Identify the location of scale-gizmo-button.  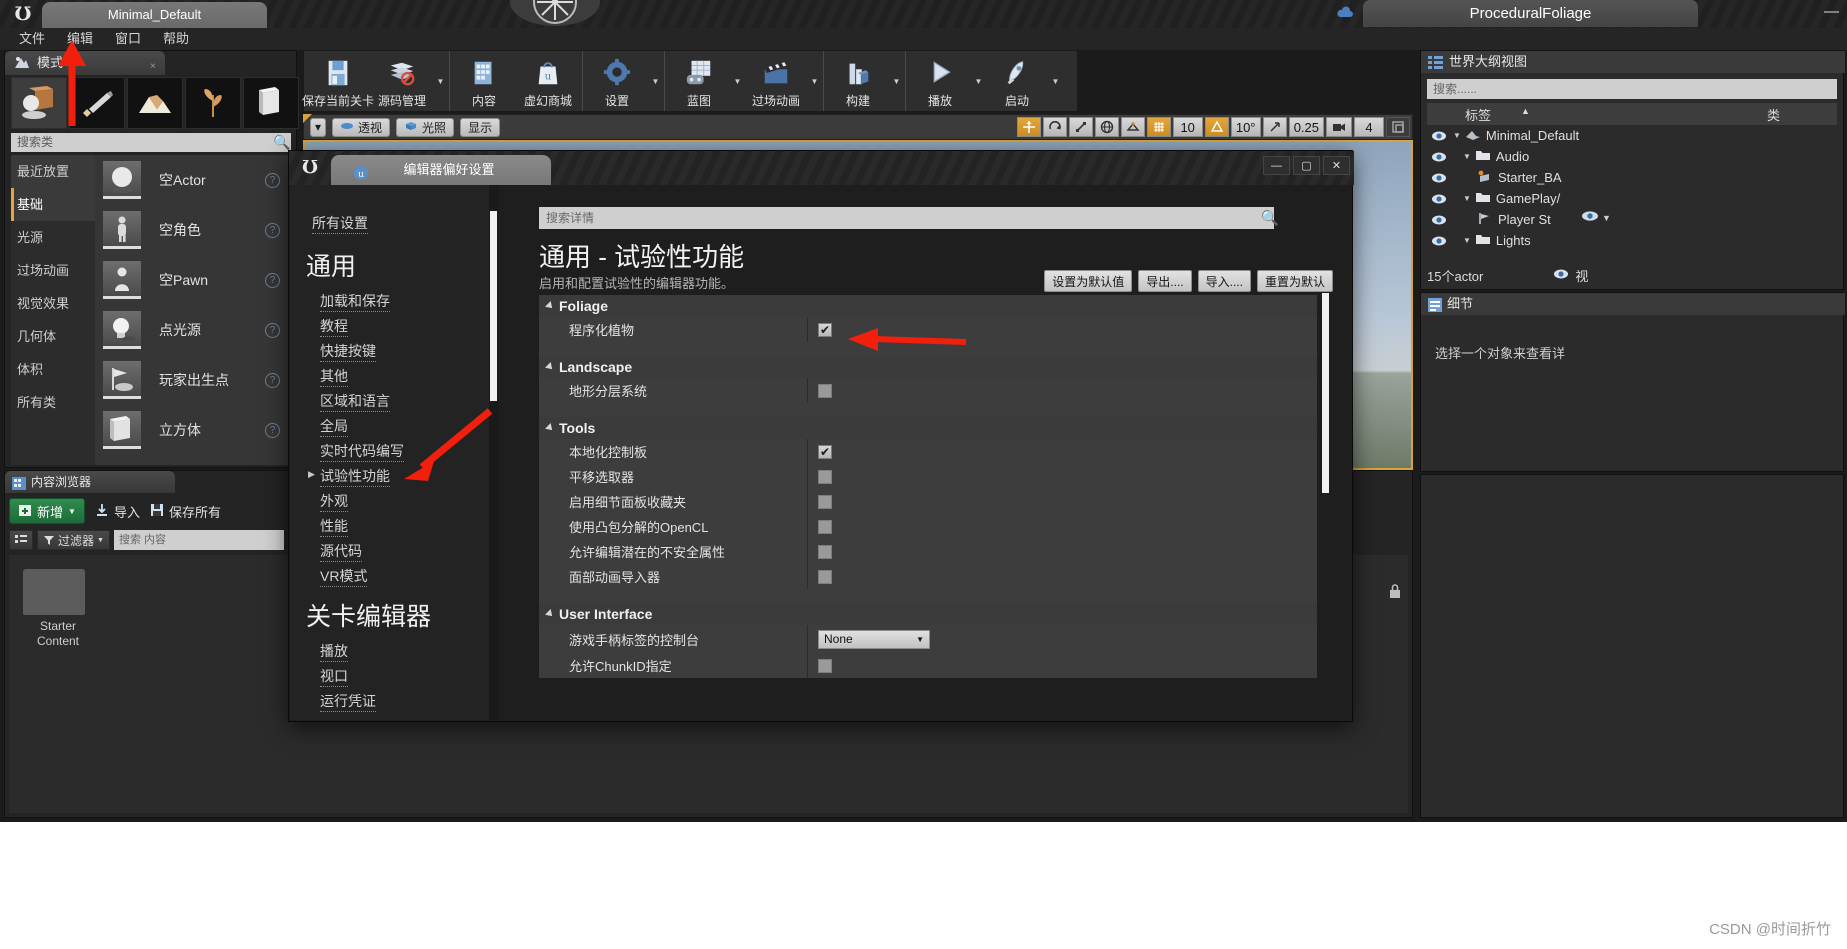
(1080, 127).